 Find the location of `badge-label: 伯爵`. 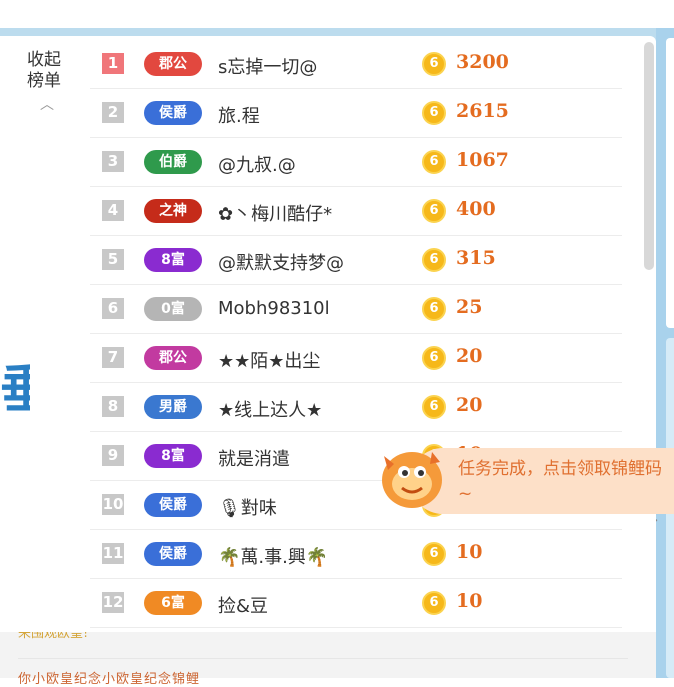

badge-label: 伯爵 is located at coordinates (173, 162).